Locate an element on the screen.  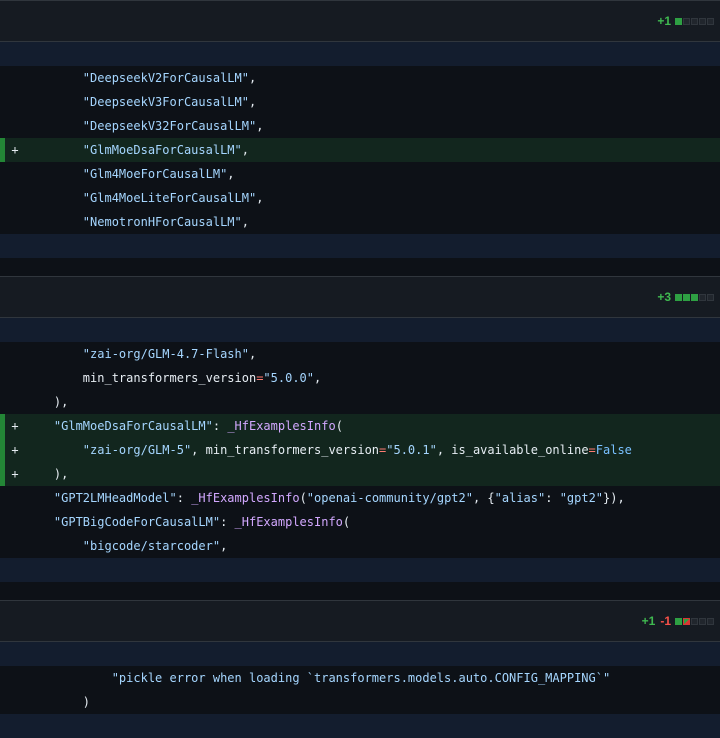
context-line: "Glm4MoeForCausalLM", is located at coordinates (360, 174).